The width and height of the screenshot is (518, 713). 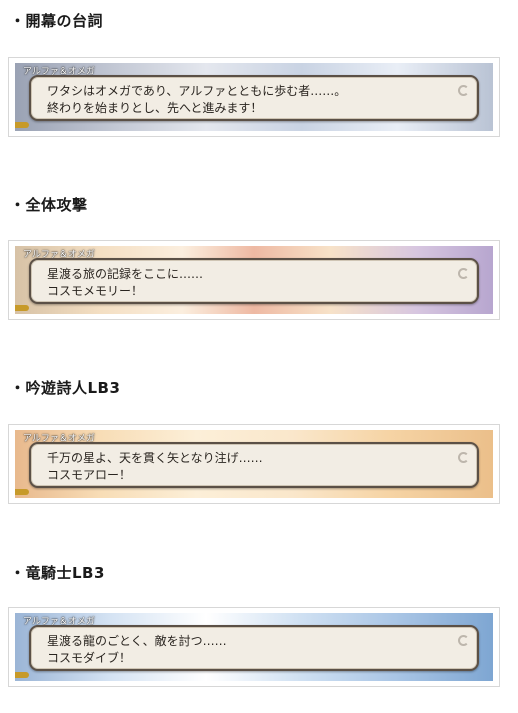 I want to click on dialogue-bubble: 星渡る旅の記録をここに…… コスモメモリー！, so click(x=254, y=281).